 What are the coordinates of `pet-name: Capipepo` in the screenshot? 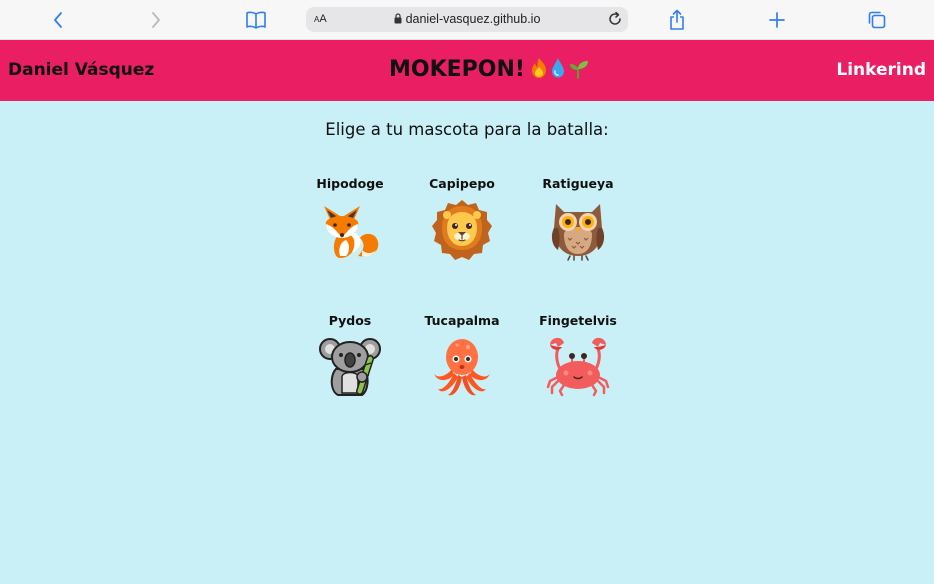 It's located at (462, 183).